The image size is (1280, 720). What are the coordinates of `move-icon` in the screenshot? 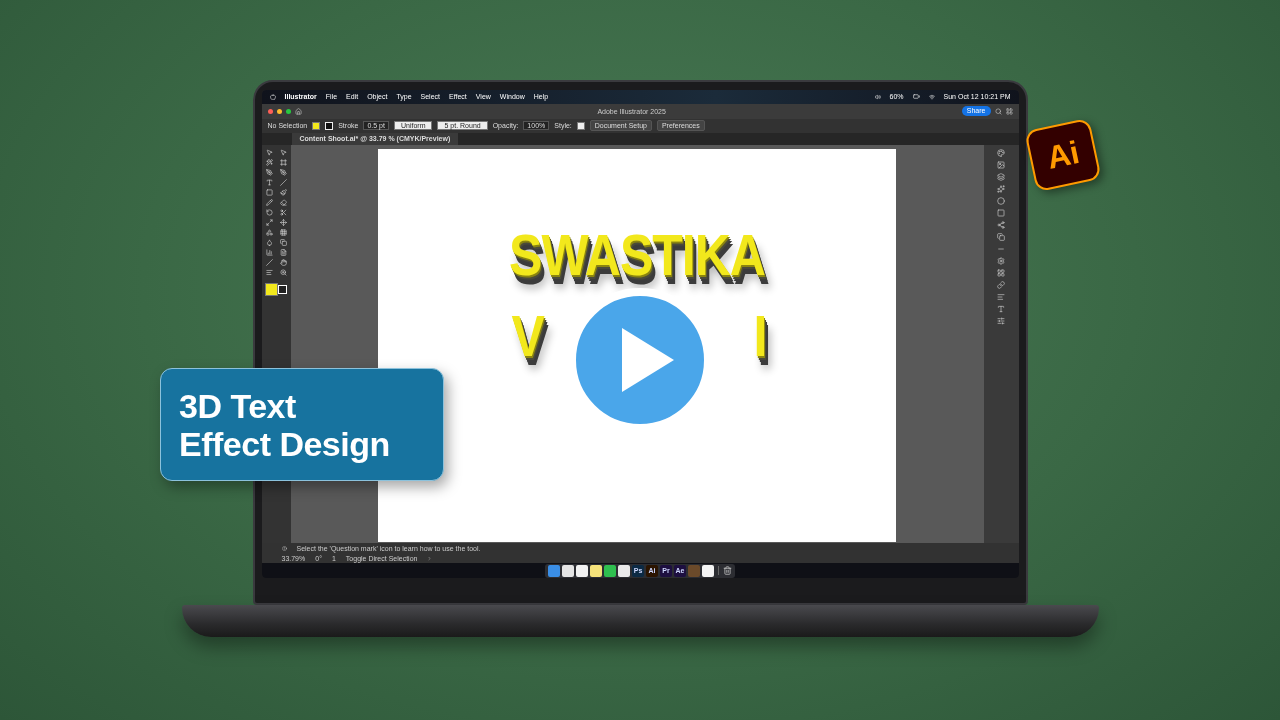 It's located at (283, 222).